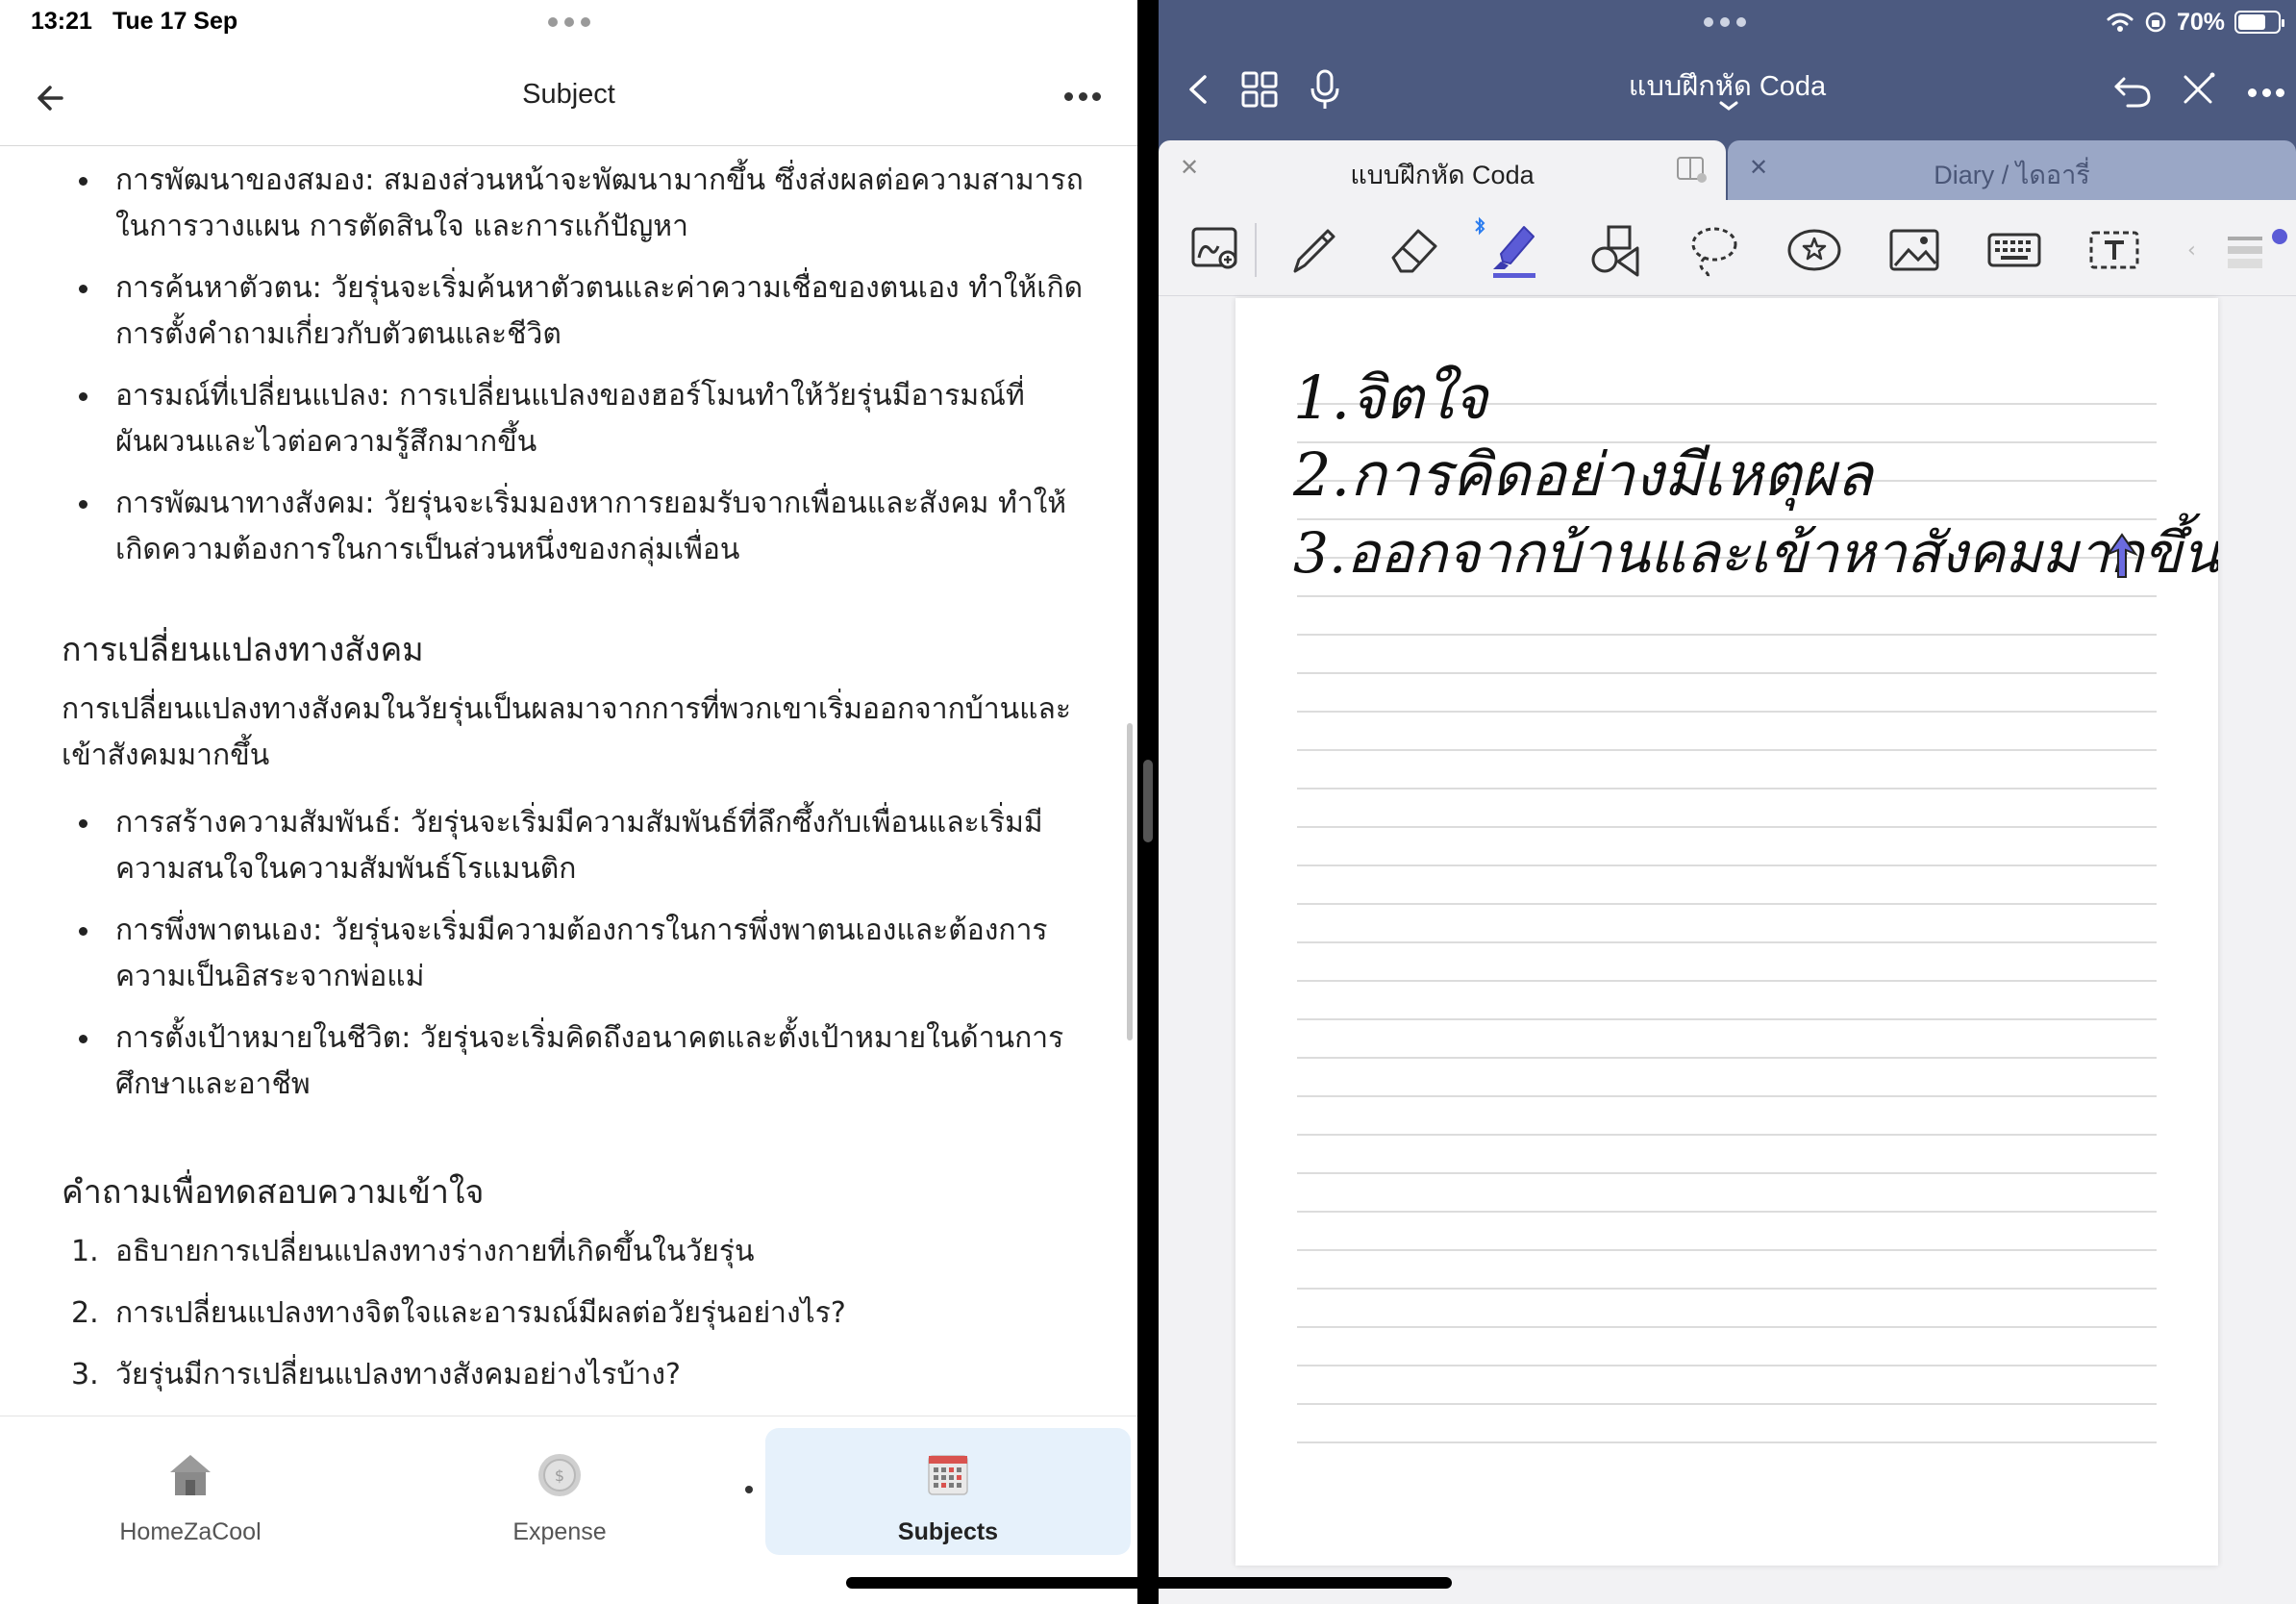 This screenshot has width=2296, height=1604. I want to click on status-date: Tue 17 Sep, so click(175, 21).